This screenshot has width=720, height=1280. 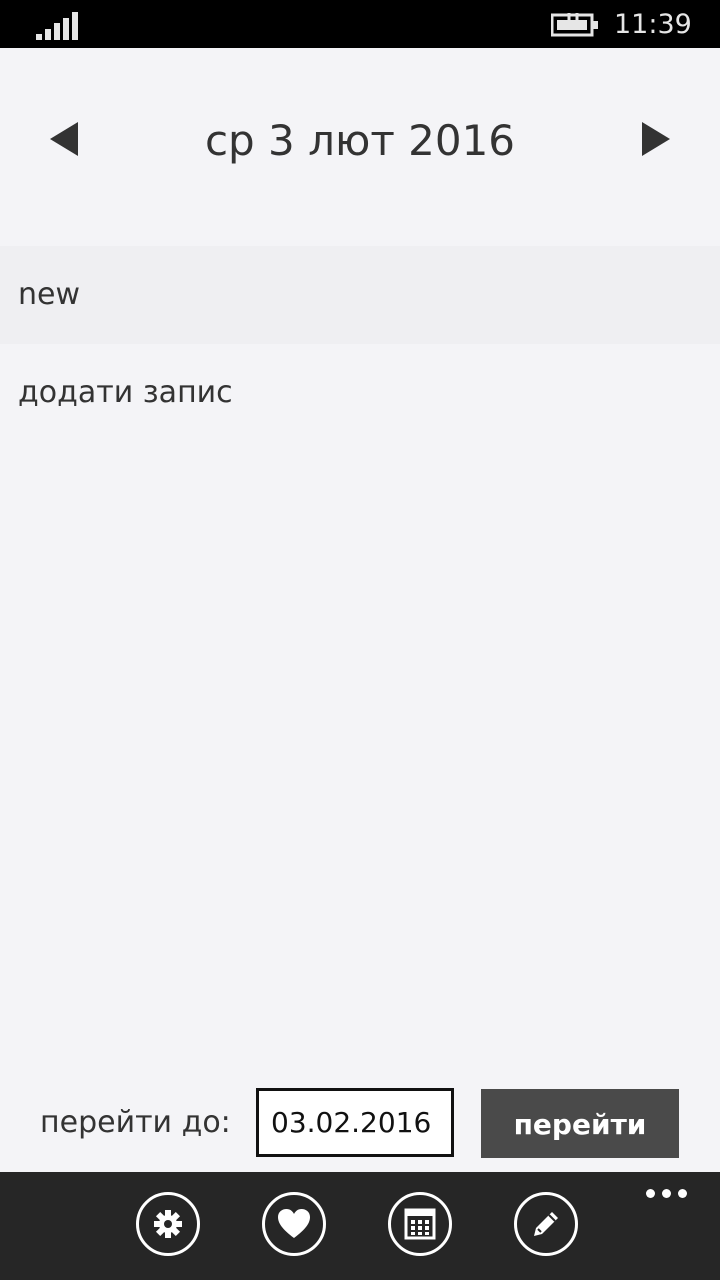 I want to click on ellipsis-icon, so click(x=667, y=1194).